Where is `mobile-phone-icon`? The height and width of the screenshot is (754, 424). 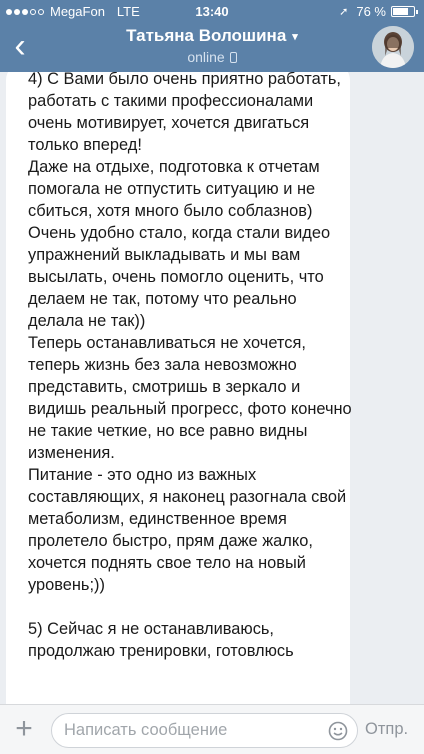
mobile-phone-icon is located at coordinates (233, 57).